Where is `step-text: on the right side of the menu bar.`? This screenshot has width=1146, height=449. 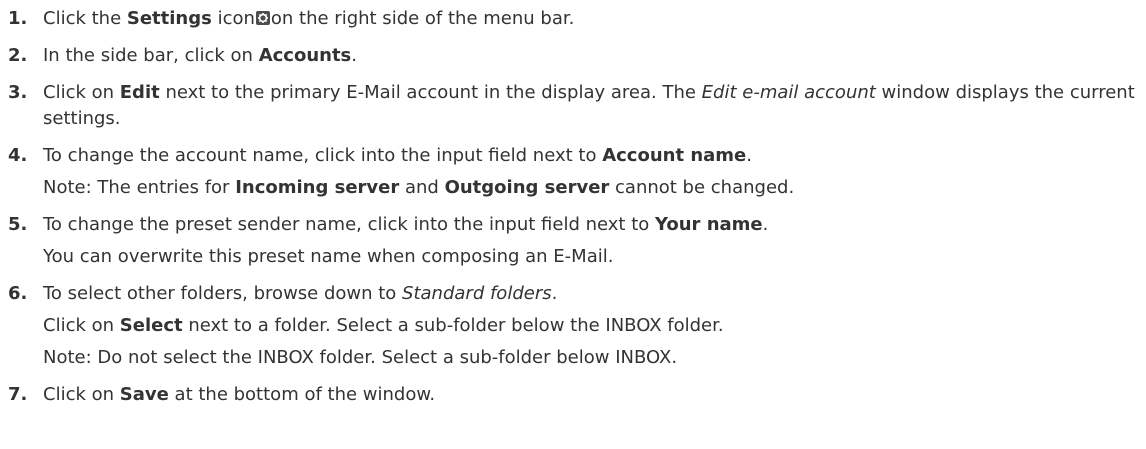 step-text: on the right side of the menu bar. is located at coordinates (422, 18).